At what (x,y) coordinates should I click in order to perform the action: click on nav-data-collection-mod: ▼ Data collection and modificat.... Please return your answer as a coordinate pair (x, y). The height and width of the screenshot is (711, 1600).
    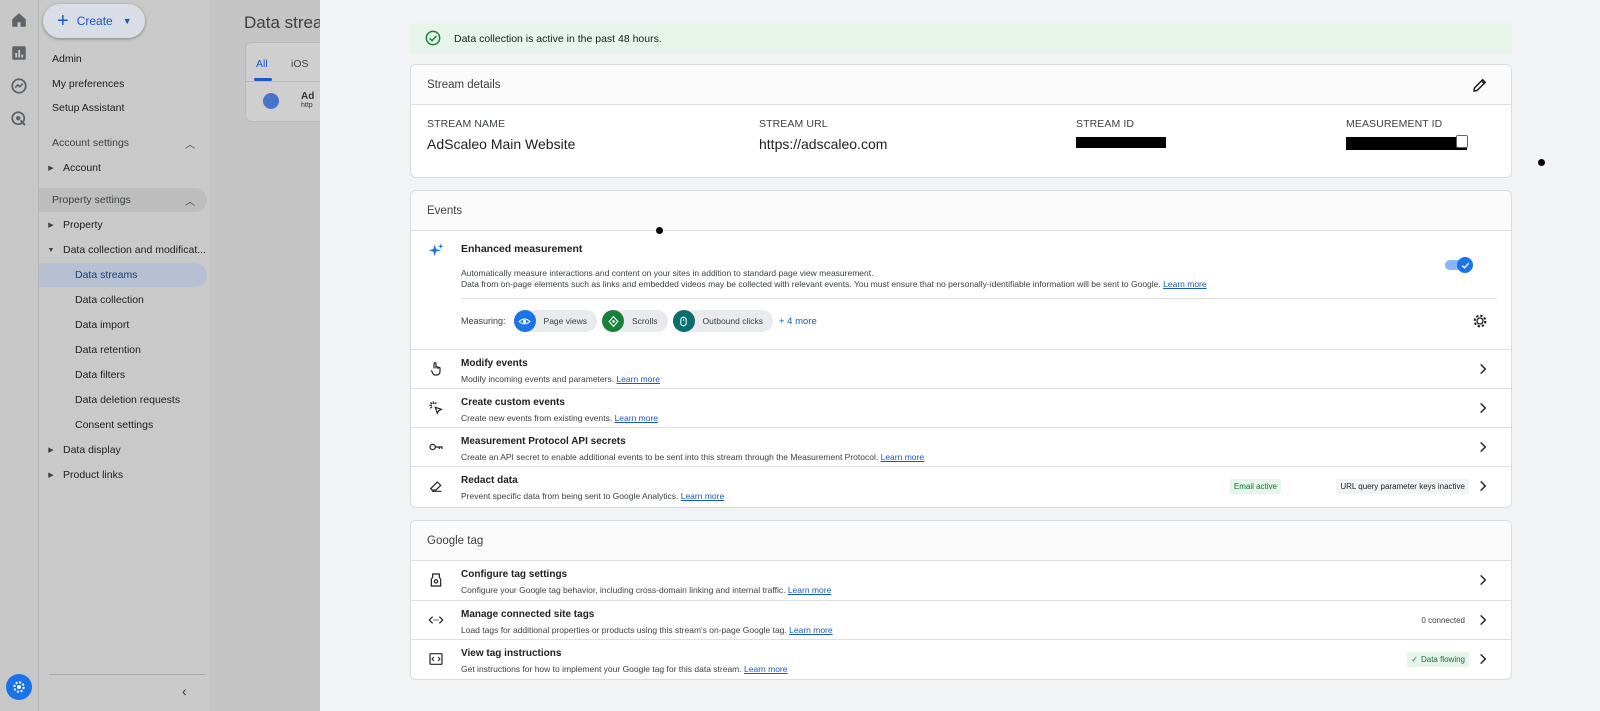
    Looking at the image, I should click on (123, 250).